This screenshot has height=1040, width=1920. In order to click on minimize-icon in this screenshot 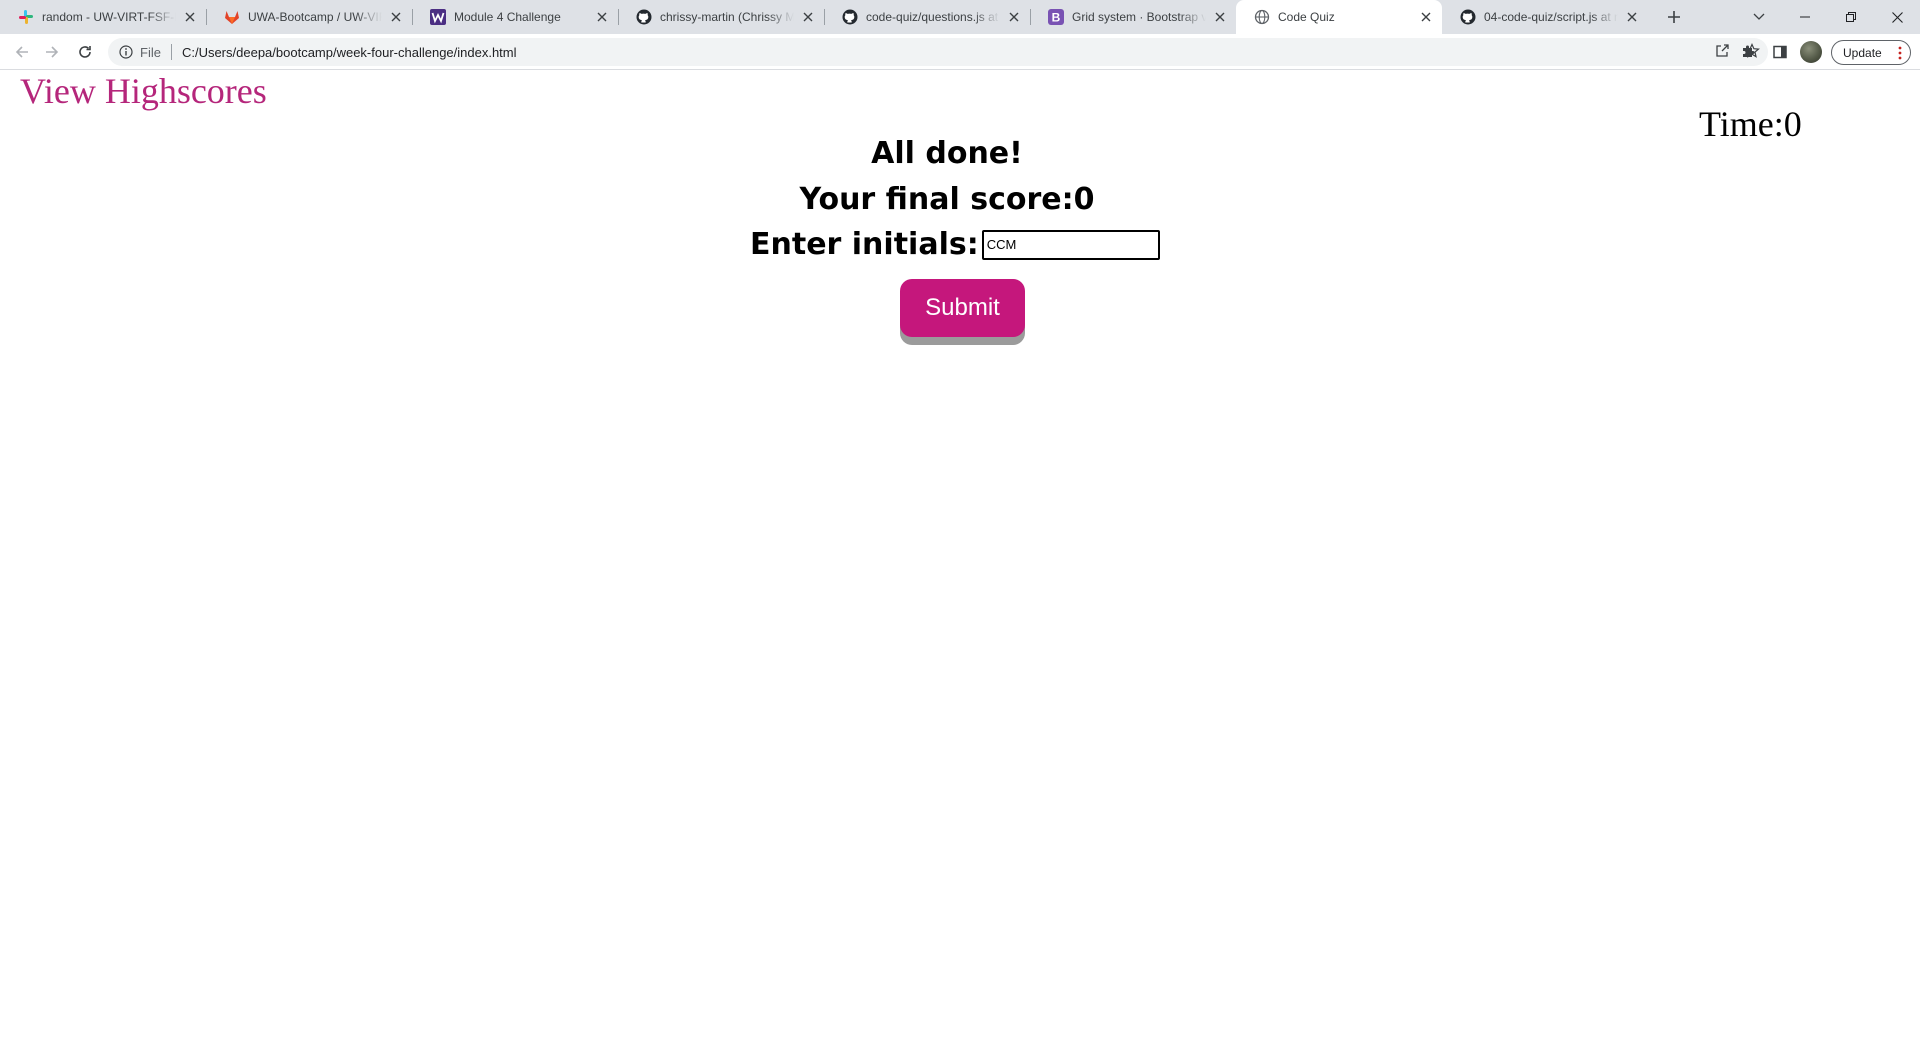, I will do `click(1805, 17)`.